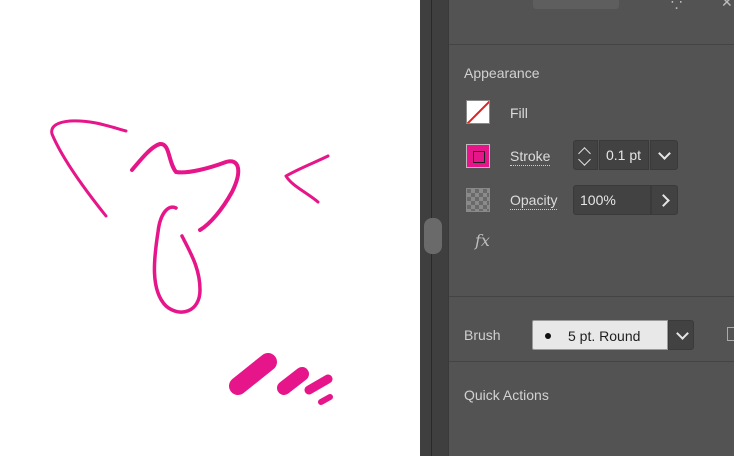  What do you see at coordinates (433, 236) in the screenshot?
I see `canvas-scroll-handle` at bounding box center [433, 236].